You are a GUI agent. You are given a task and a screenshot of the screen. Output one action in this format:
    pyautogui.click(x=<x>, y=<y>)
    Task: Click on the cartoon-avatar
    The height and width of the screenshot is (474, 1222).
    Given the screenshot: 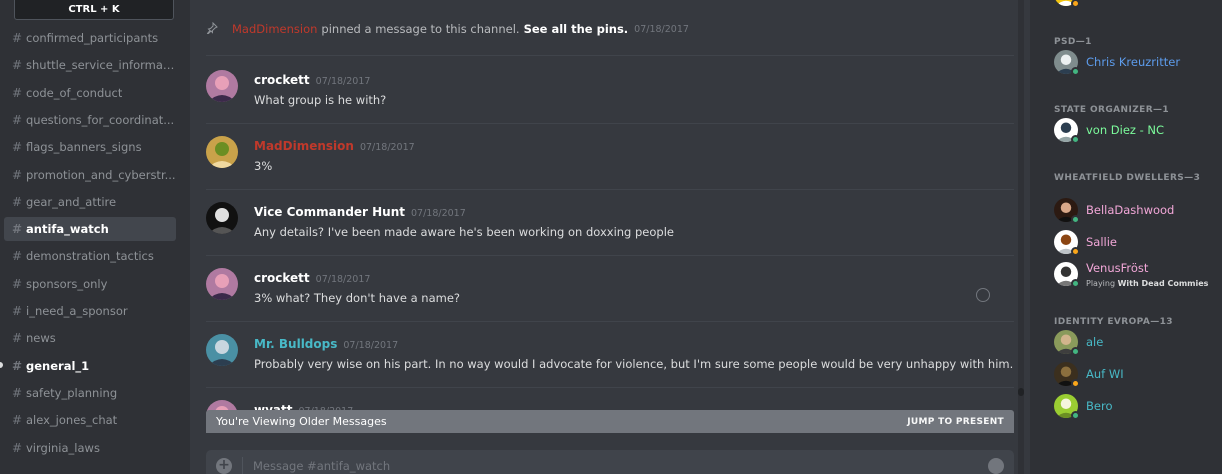 What is the action you would take?
    pyautogui.click(x=222, y=350)
    